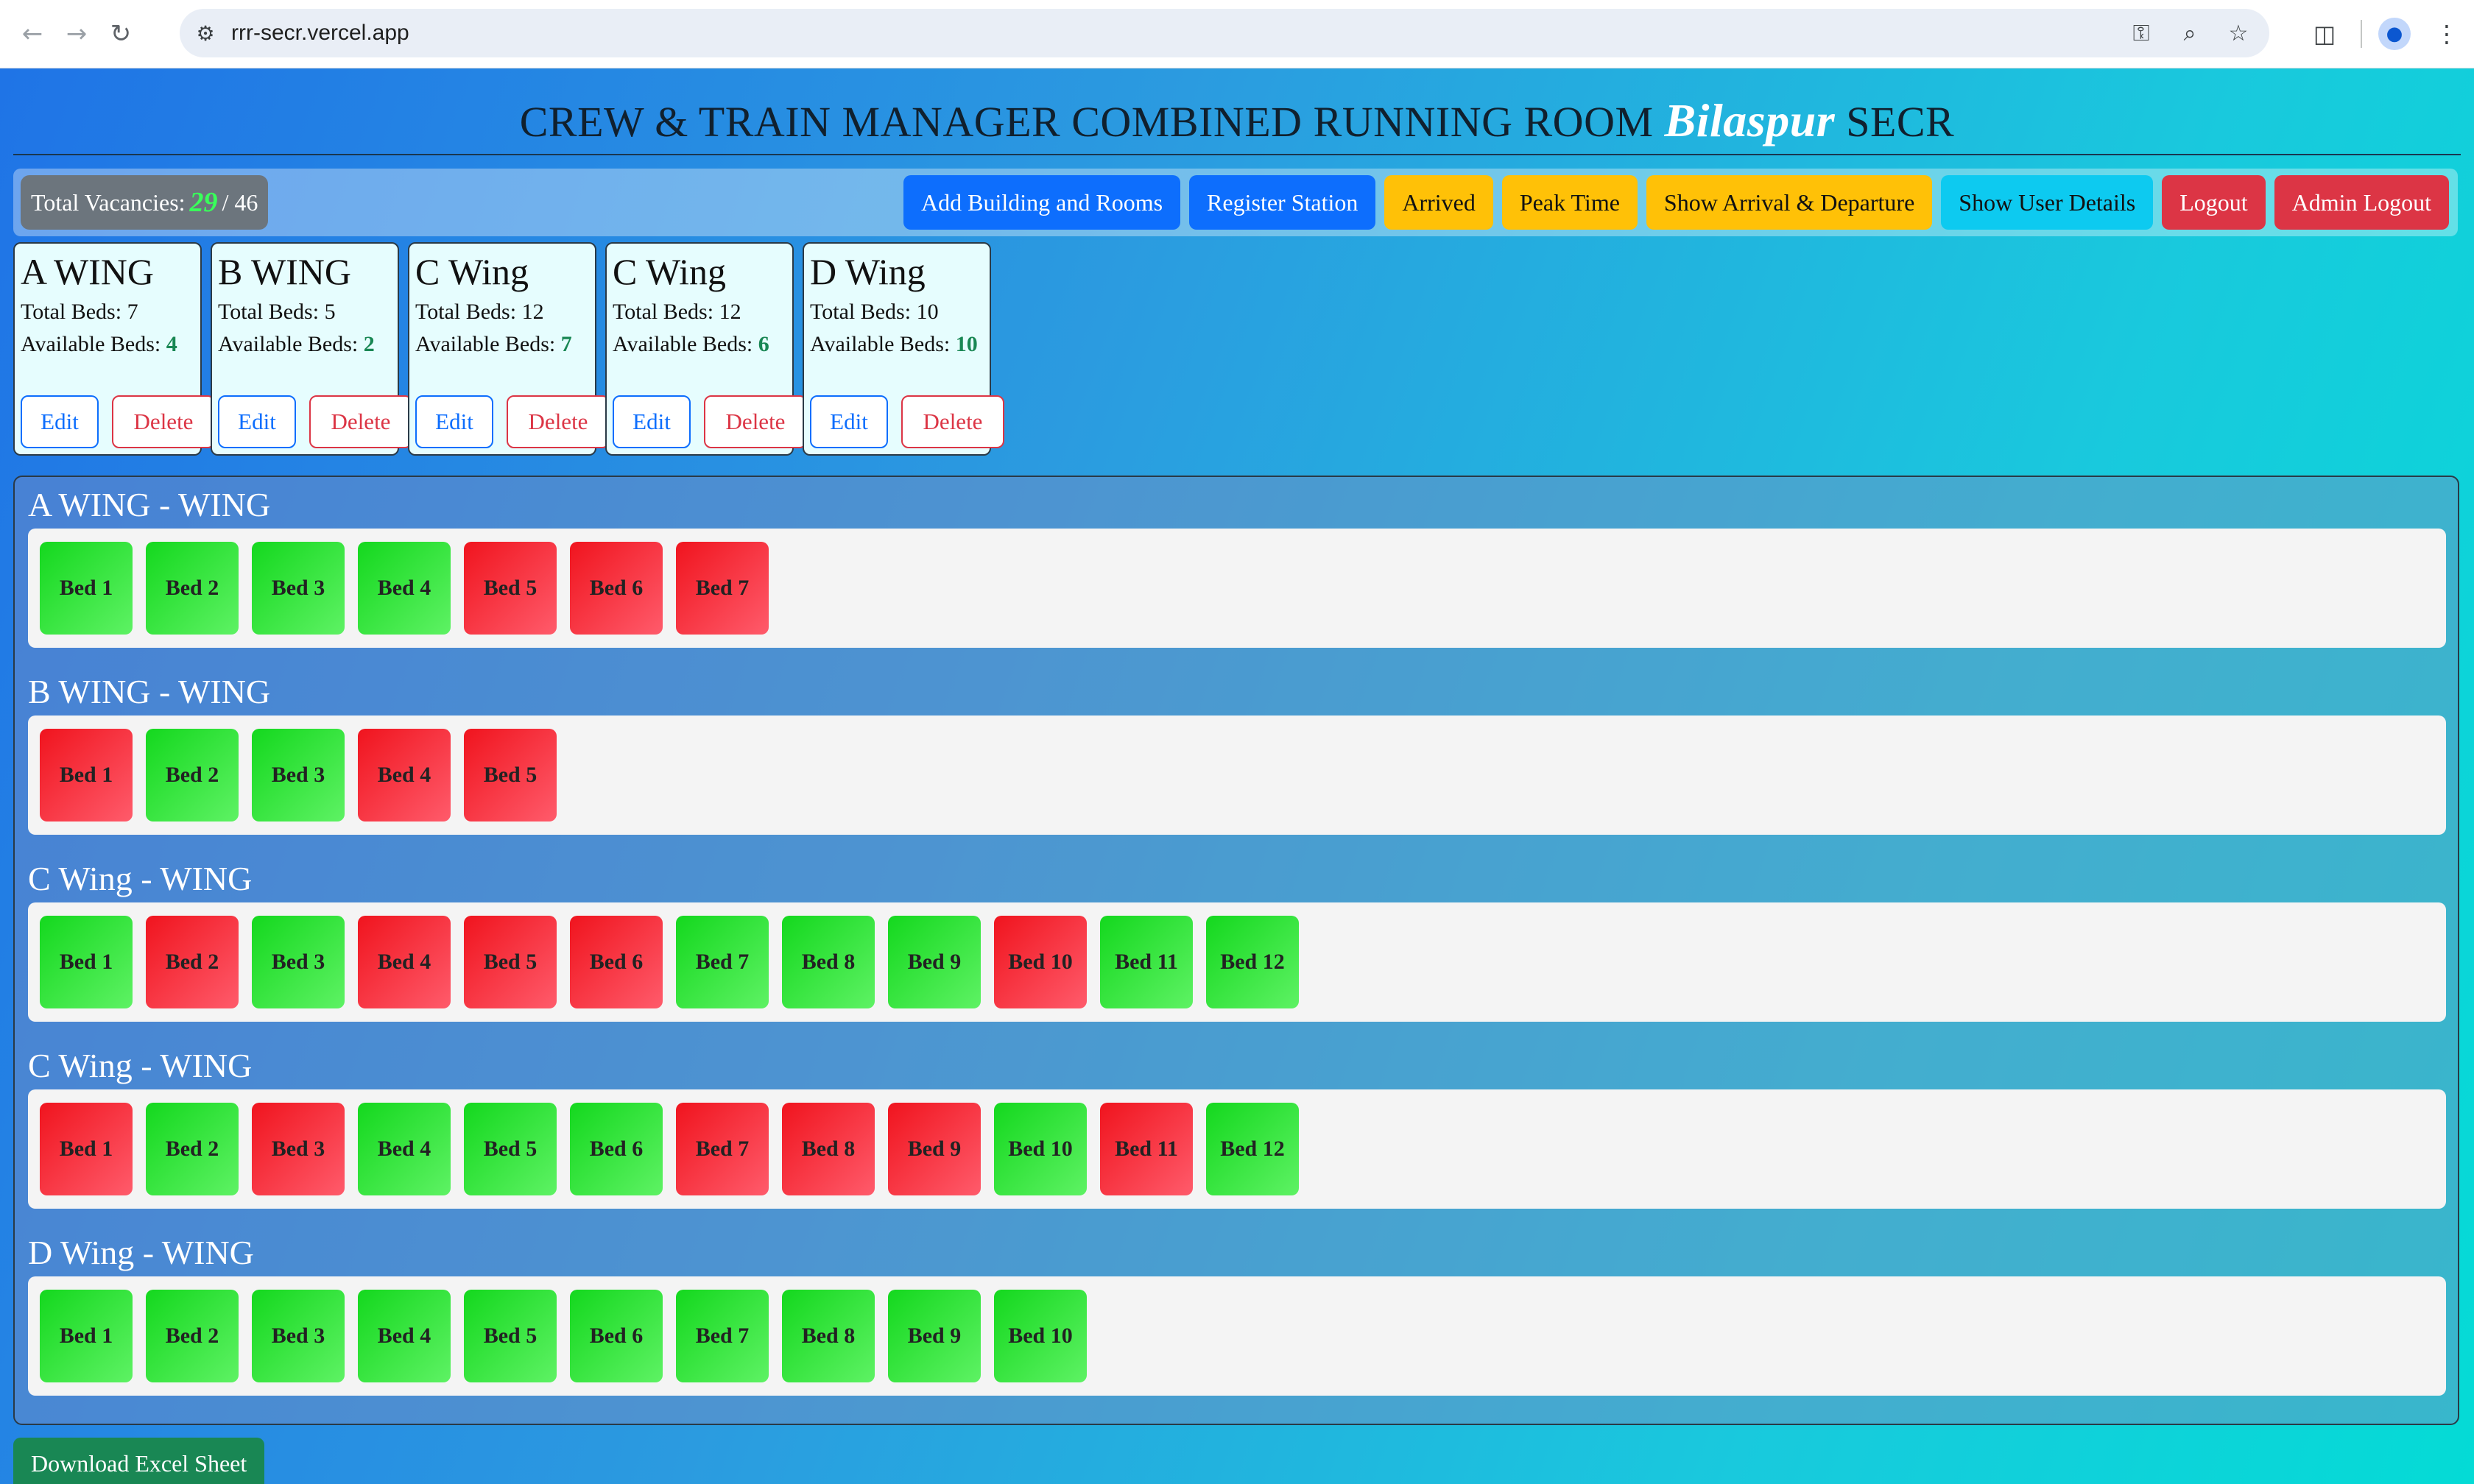  I want to click on wing-section: B WING - WING Bed 1 Bed 2 Bed 3 Bed 4 Bed 5, so click(1237, 751).